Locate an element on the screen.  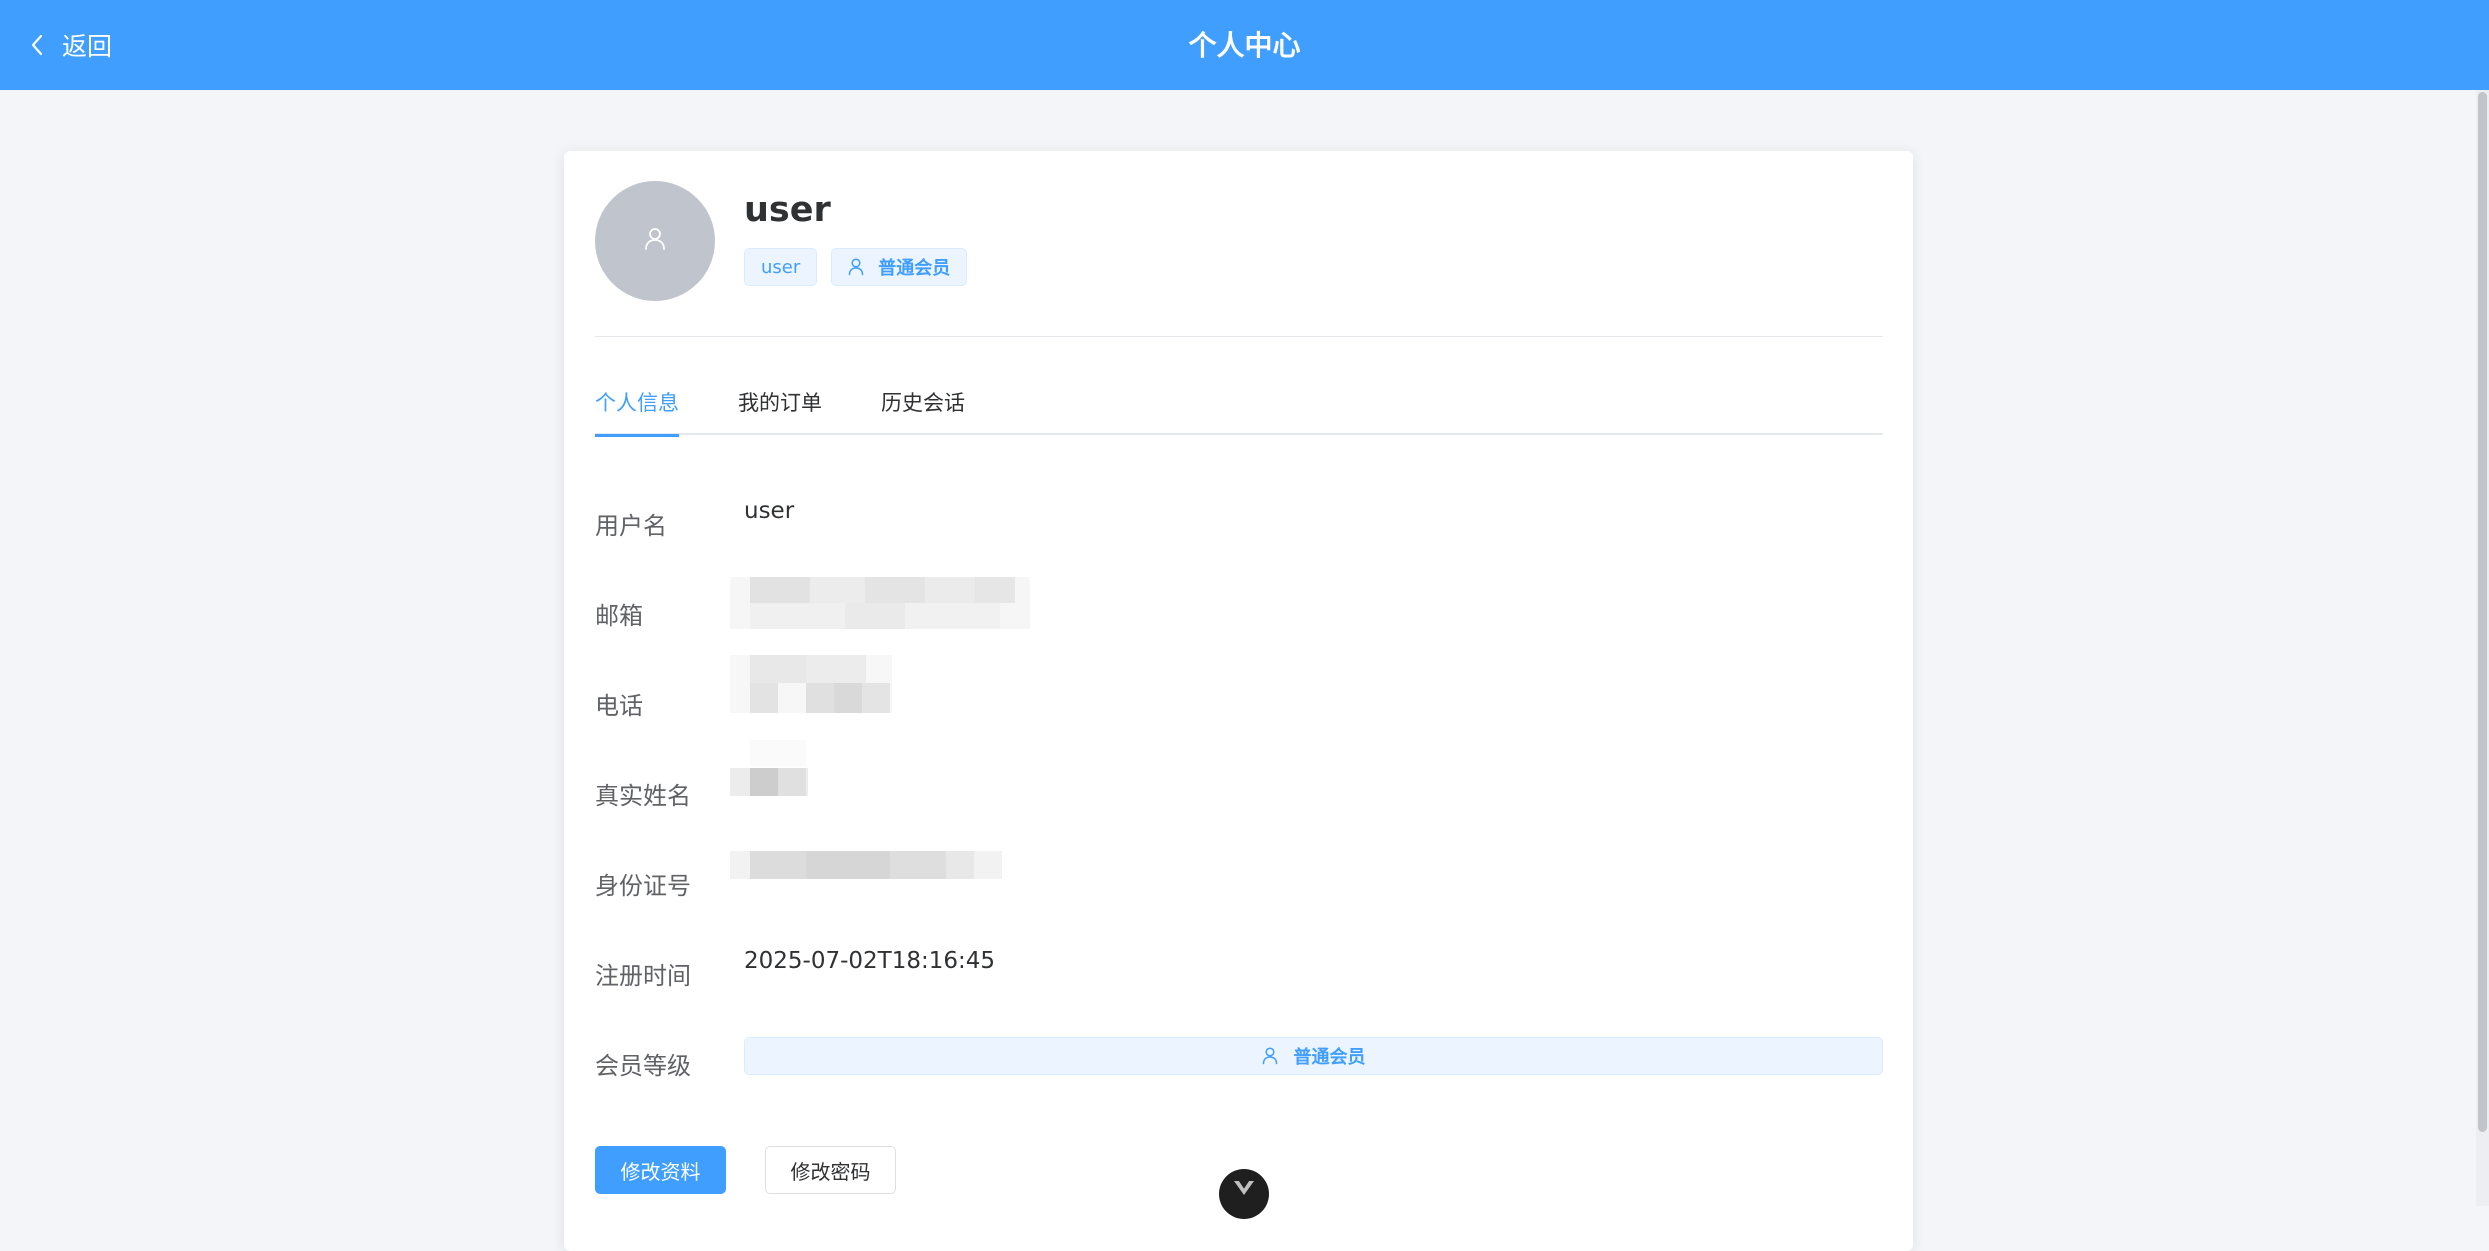
register-time-value: 2025-07-02T18:16:45 is located at coordinates (870, 961).